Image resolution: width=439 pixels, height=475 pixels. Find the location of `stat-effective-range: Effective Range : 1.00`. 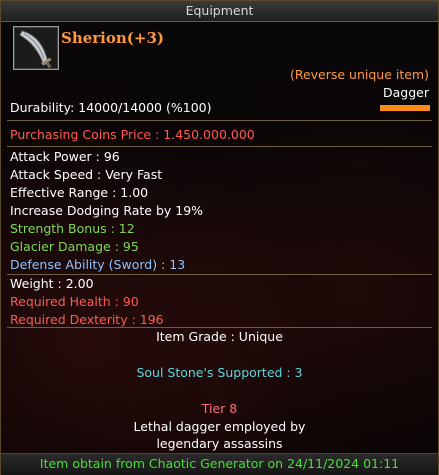

stat-effective-range: Effective Range : 1.00 is located at coordinates (79, 192).